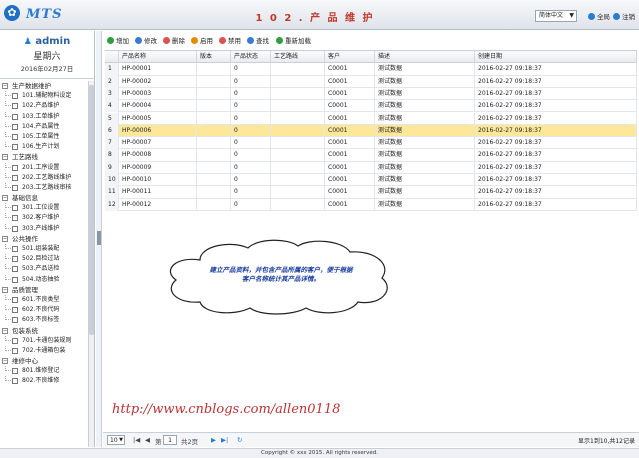 Image resolution: width=639 pixels, height=458 pixels. What do you see at coordinates (112, 167) in the screenshot?
I see `row-number: 9` at bounding box center [112, 167].